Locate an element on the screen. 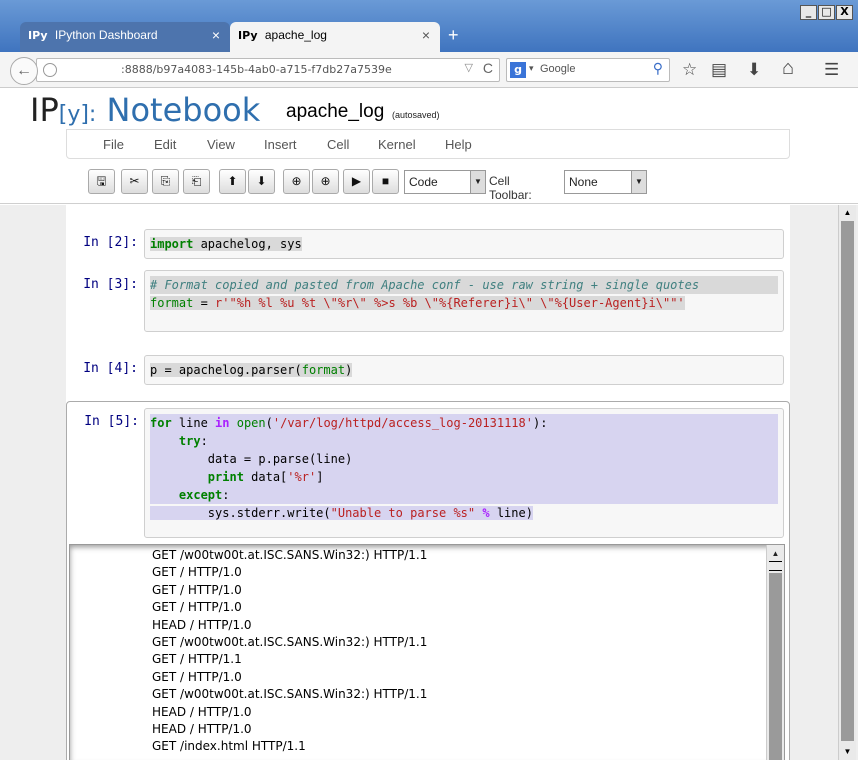 The width and height of the screenshot is (858, 760). cell-type-value: Code is located at coordinates (423, 182).